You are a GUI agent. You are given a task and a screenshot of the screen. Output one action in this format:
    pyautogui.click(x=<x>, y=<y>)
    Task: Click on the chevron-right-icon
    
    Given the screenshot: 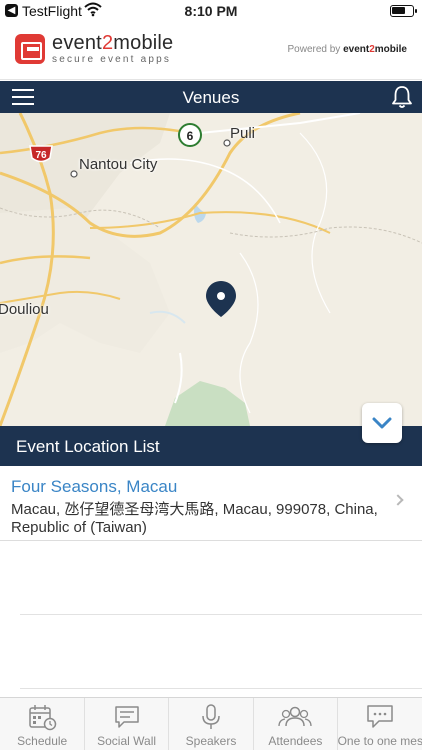 What is the action you would take?
    pyautogui.click(x=398, y=500)
    